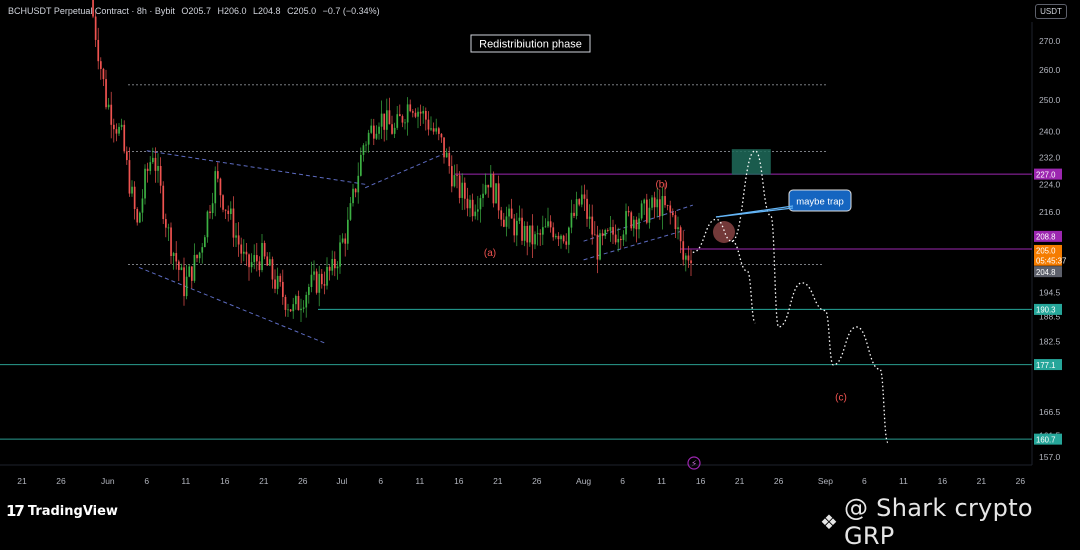 The height and width of the screenshot is (550, 1080). Describe the element at coordinates (661, 185) in the screenshot. I see `wave-label: (b)` at that location.